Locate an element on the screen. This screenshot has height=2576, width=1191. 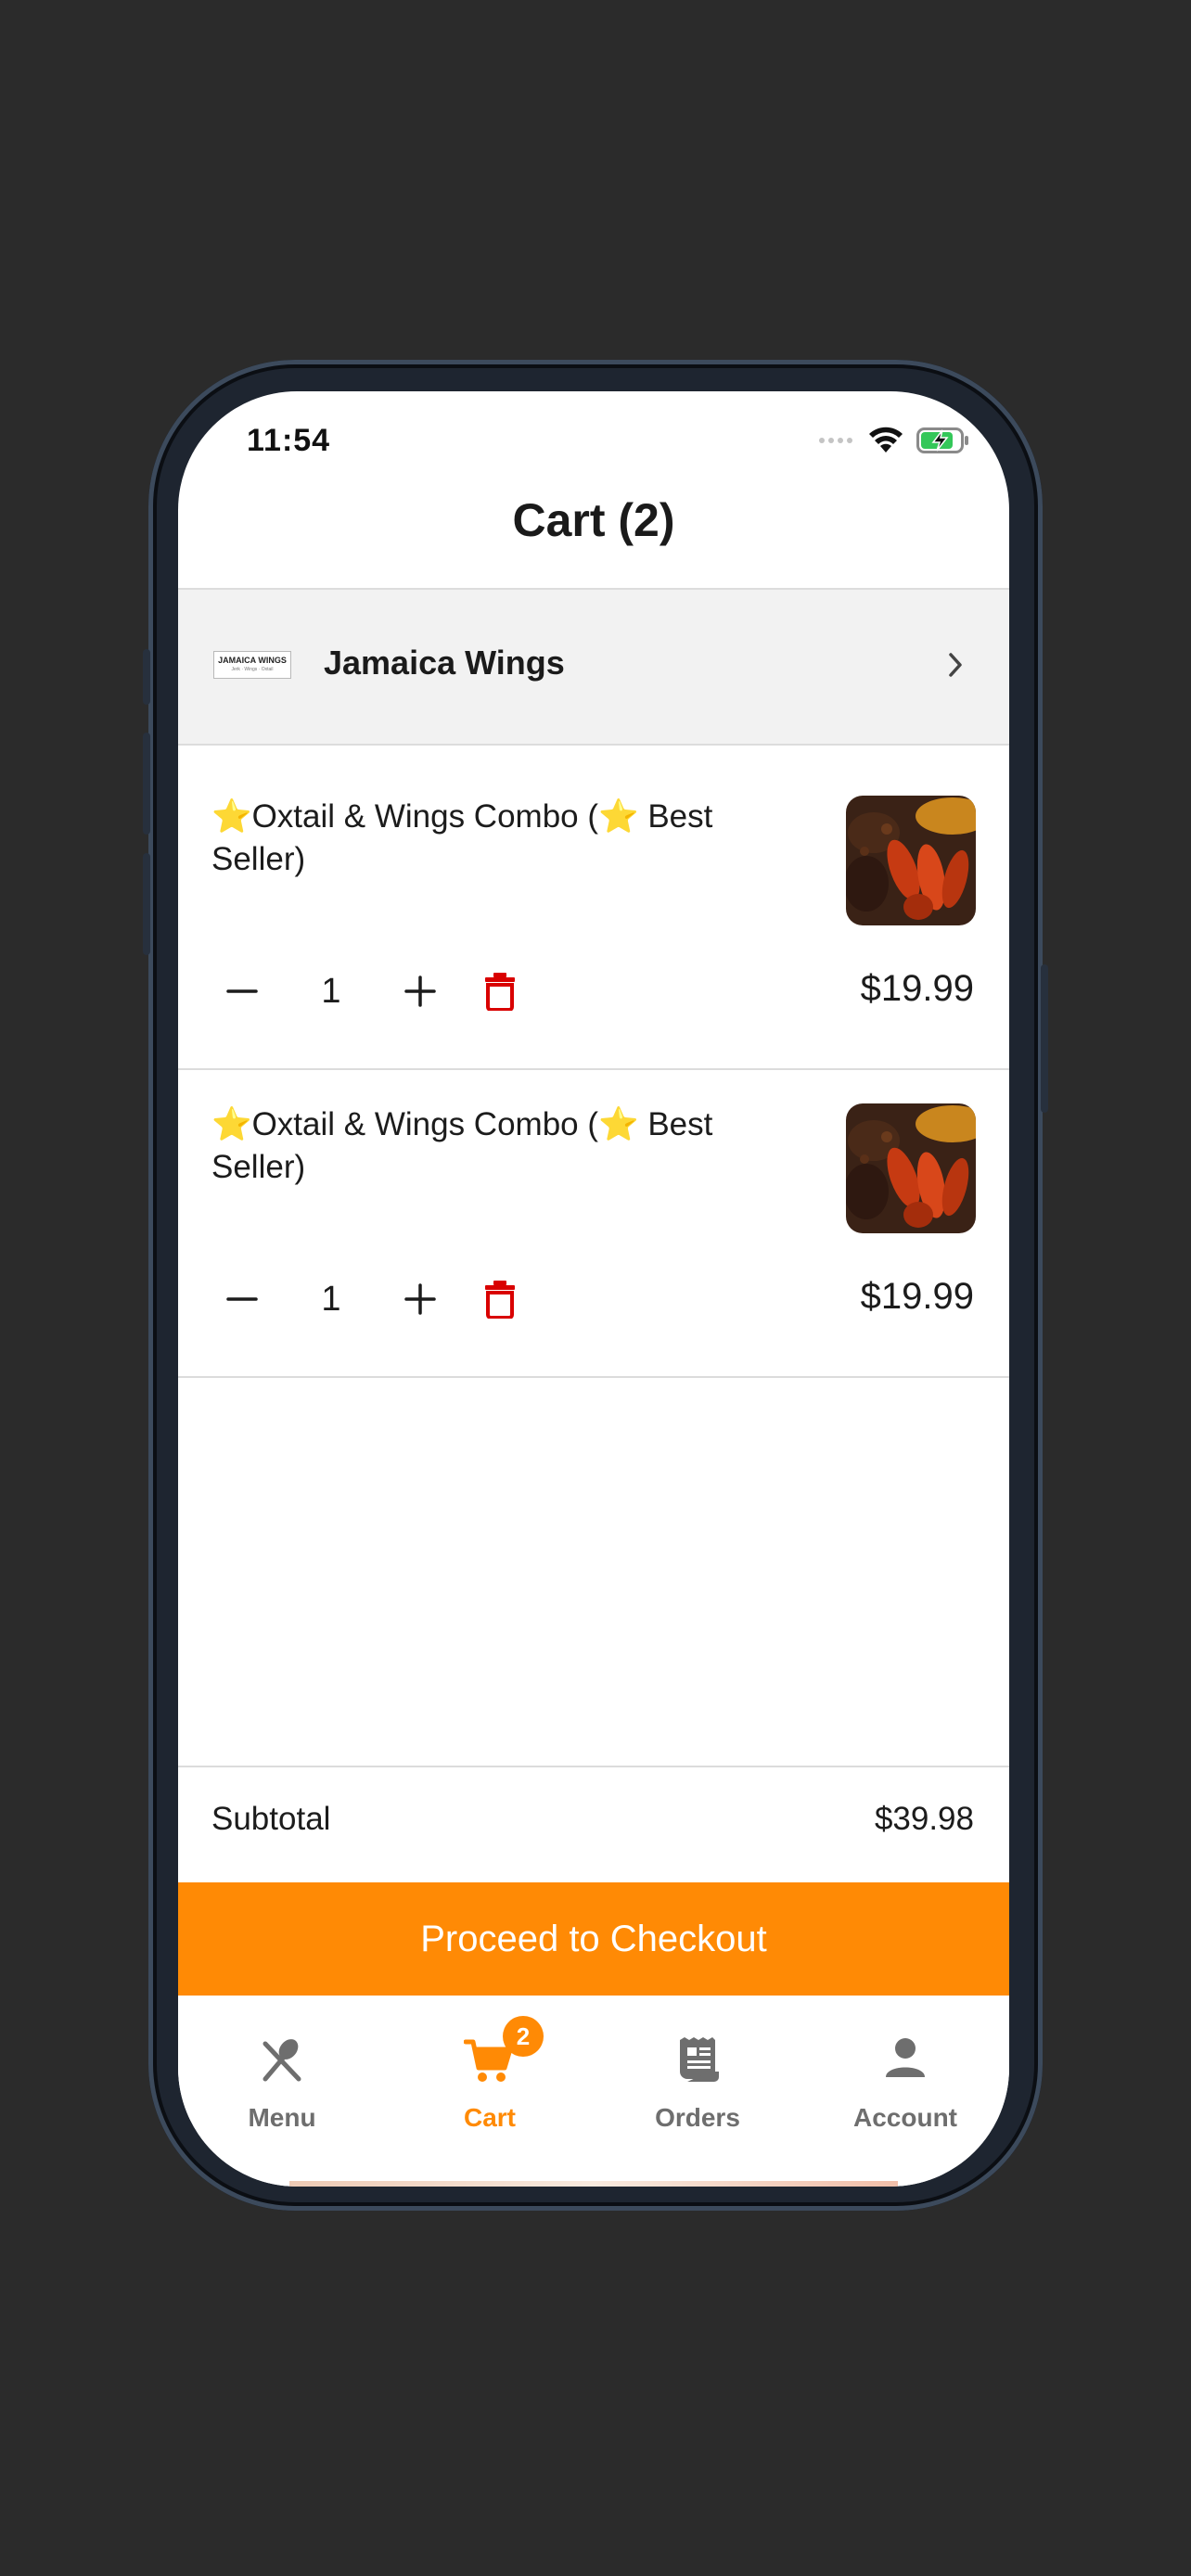
status-time: 11:54 is located at coordinates (289, 440).